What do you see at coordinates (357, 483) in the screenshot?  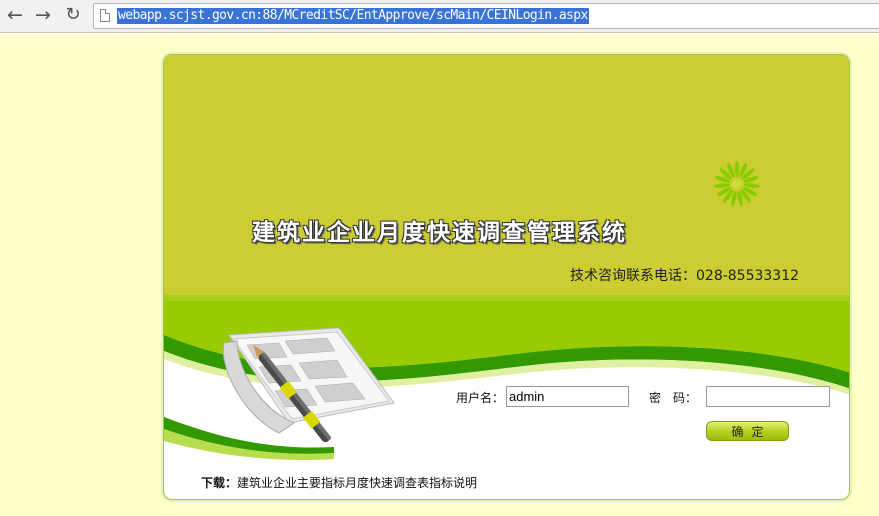 I see `download-link: 建筑业企业主要指标月度快速调查表指标说明` at bounding box center [357, 483].